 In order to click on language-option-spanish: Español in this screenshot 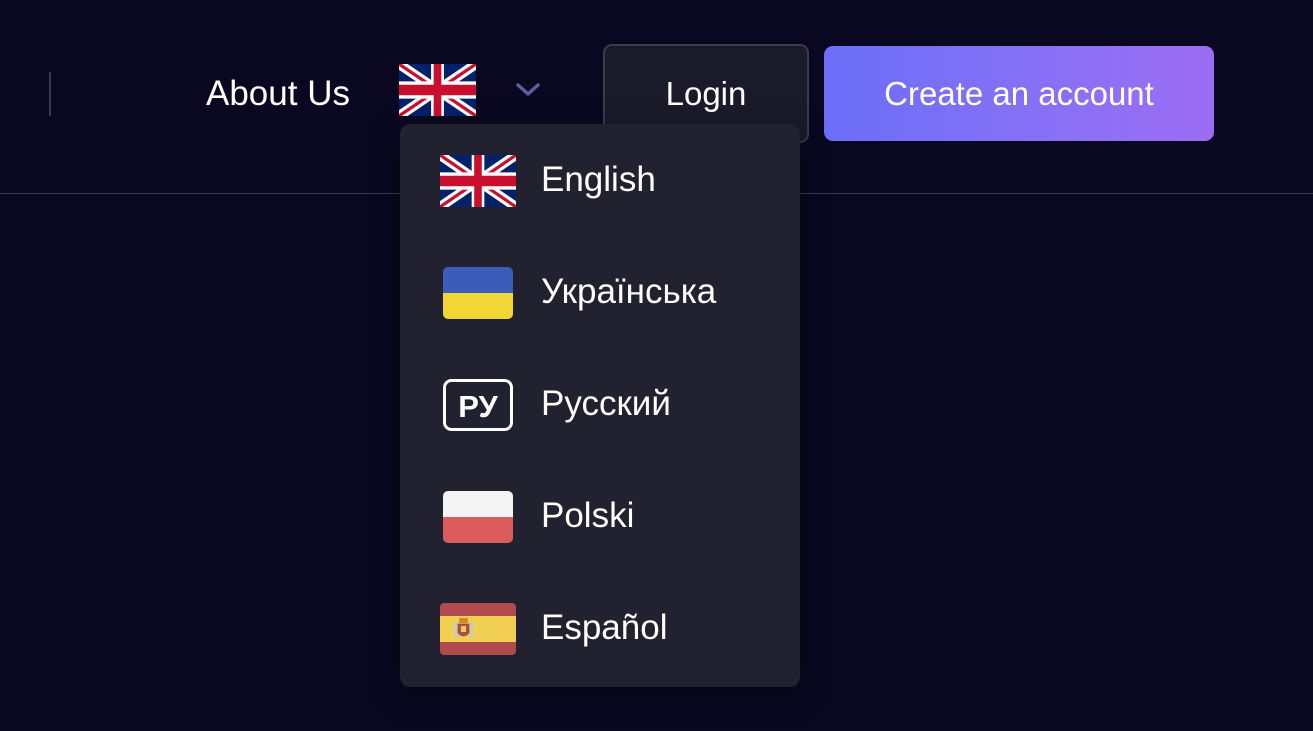, I will do `click(600, 628)`.